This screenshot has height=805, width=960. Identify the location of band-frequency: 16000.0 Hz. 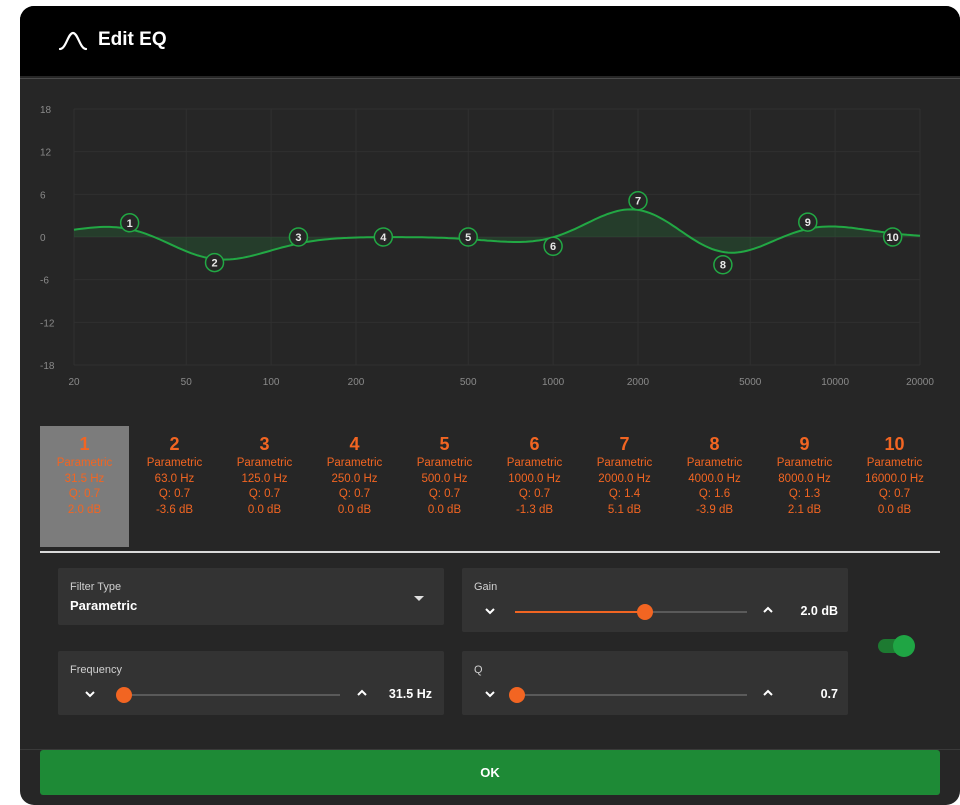
(894, 478).